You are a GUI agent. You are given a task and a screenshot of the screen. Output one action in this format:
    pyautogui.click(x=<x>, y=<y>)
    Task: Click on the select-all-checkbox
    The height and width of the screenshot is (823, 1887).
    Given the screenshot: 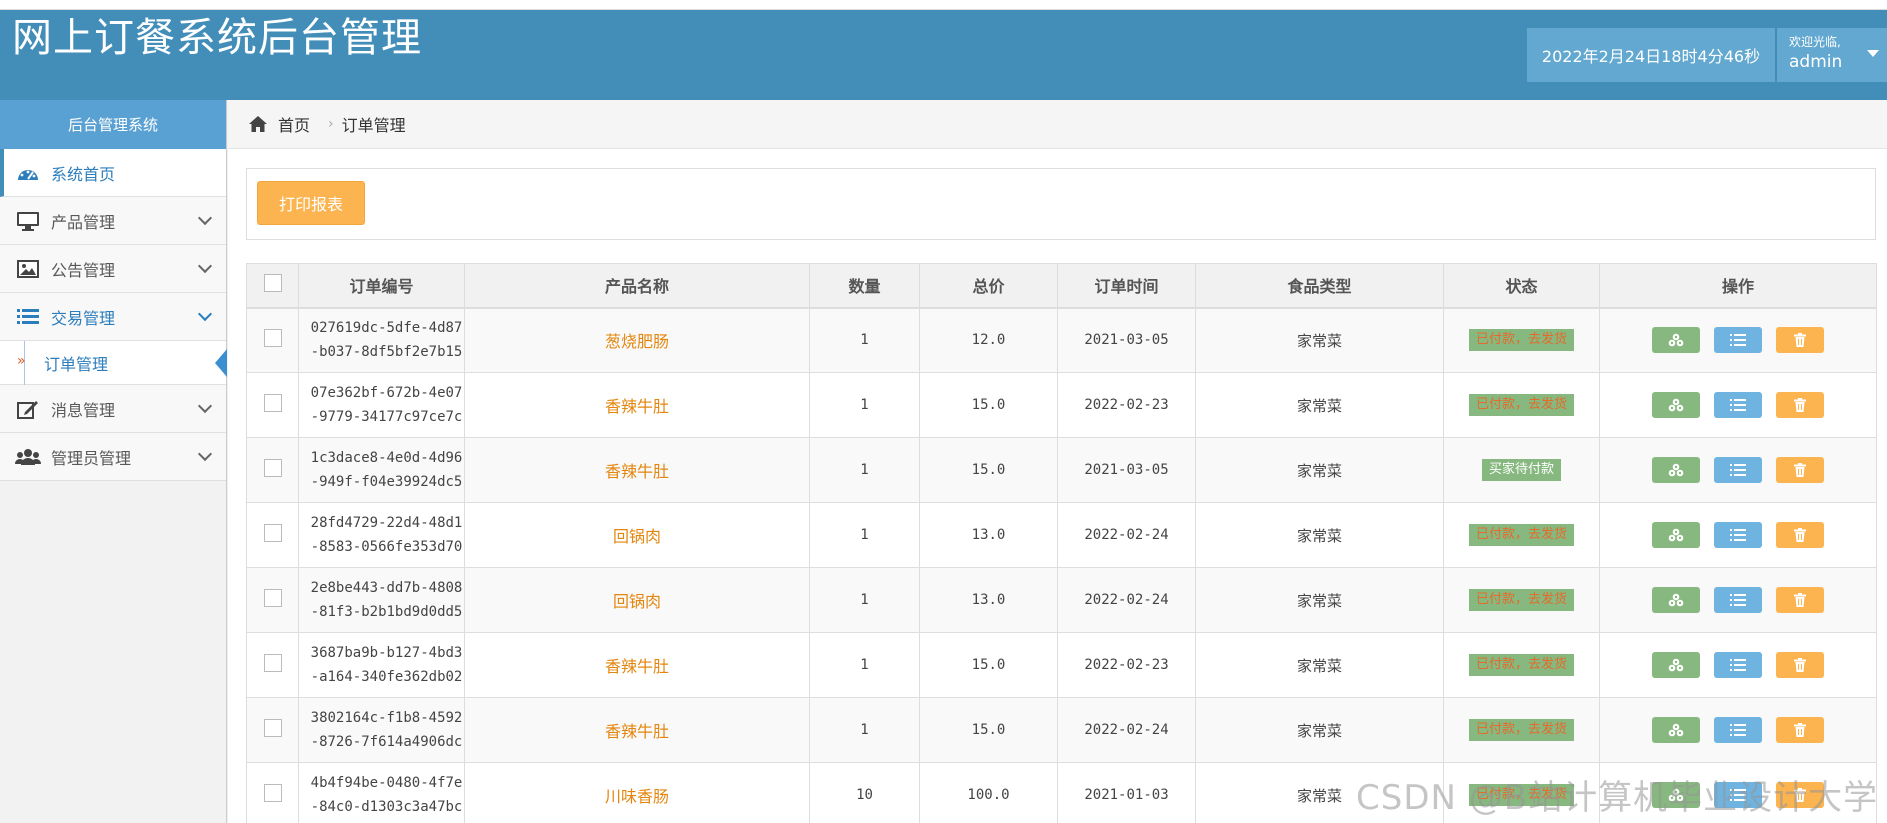 What is the action you would take?
    pyautogui.click(x=272, y=283)
    